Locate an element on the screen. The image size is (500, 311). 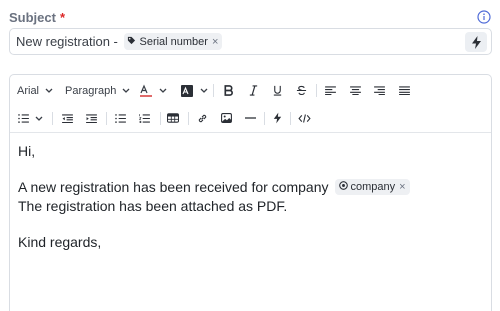
outdent-button is located at coordinates (67, 118).